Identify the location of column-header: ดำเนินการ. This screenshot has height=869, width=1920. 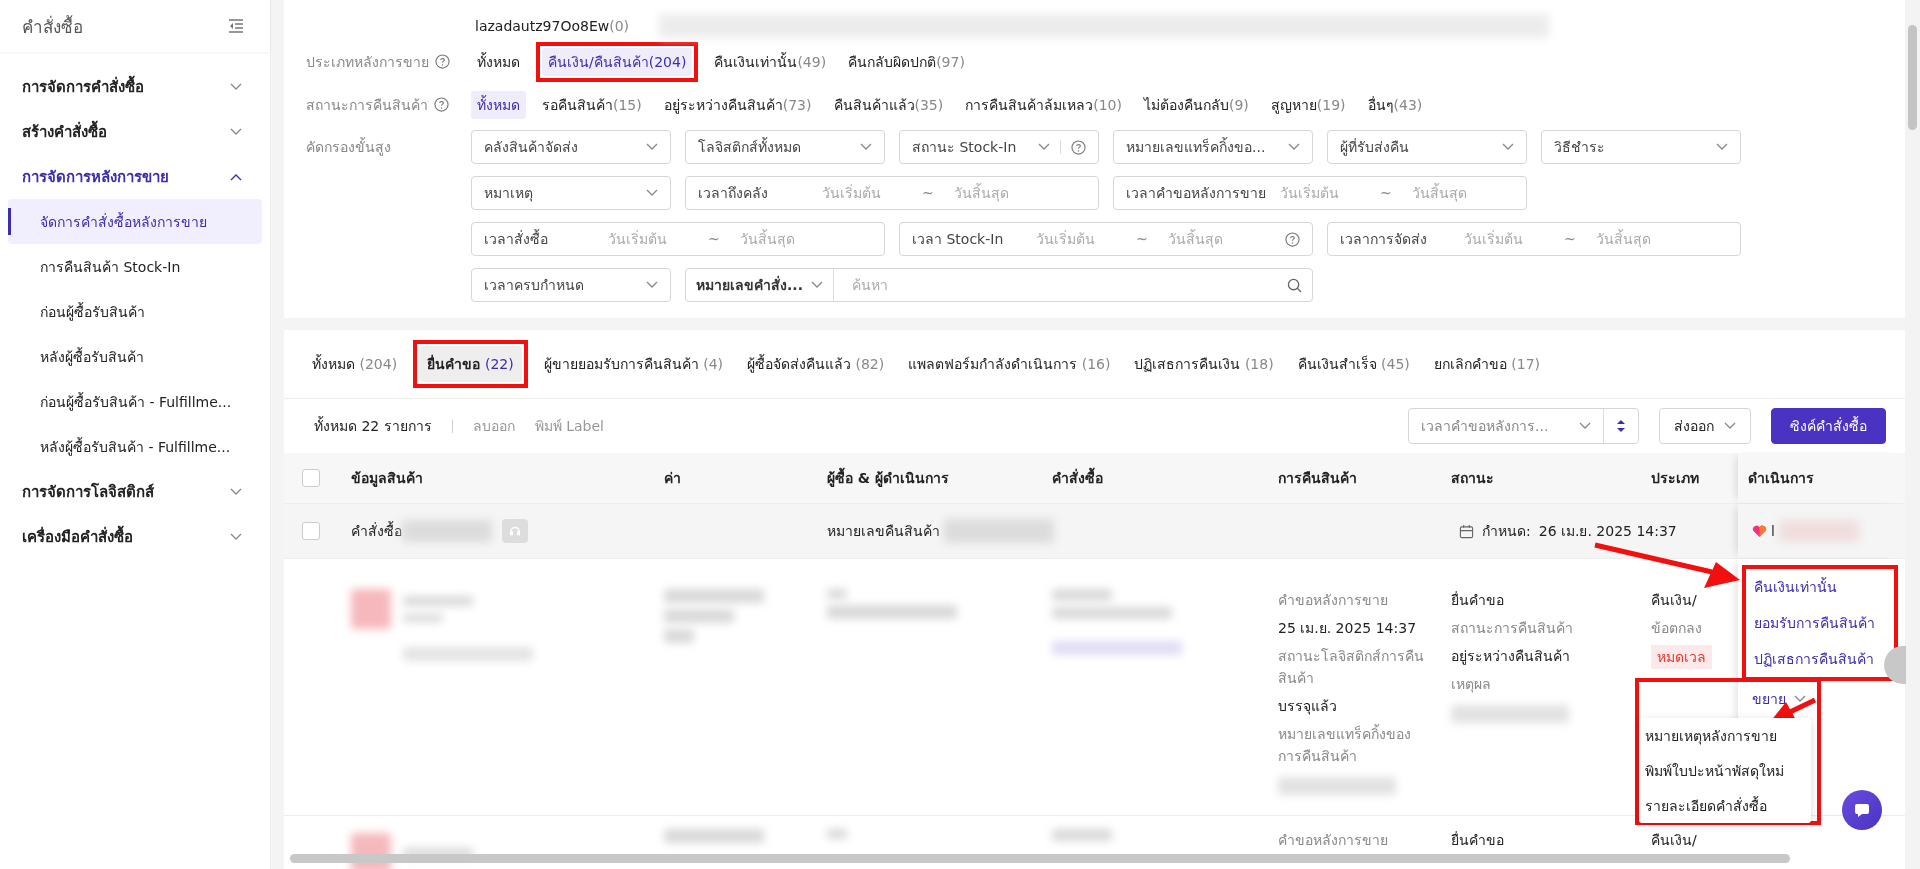
(1781, 478).